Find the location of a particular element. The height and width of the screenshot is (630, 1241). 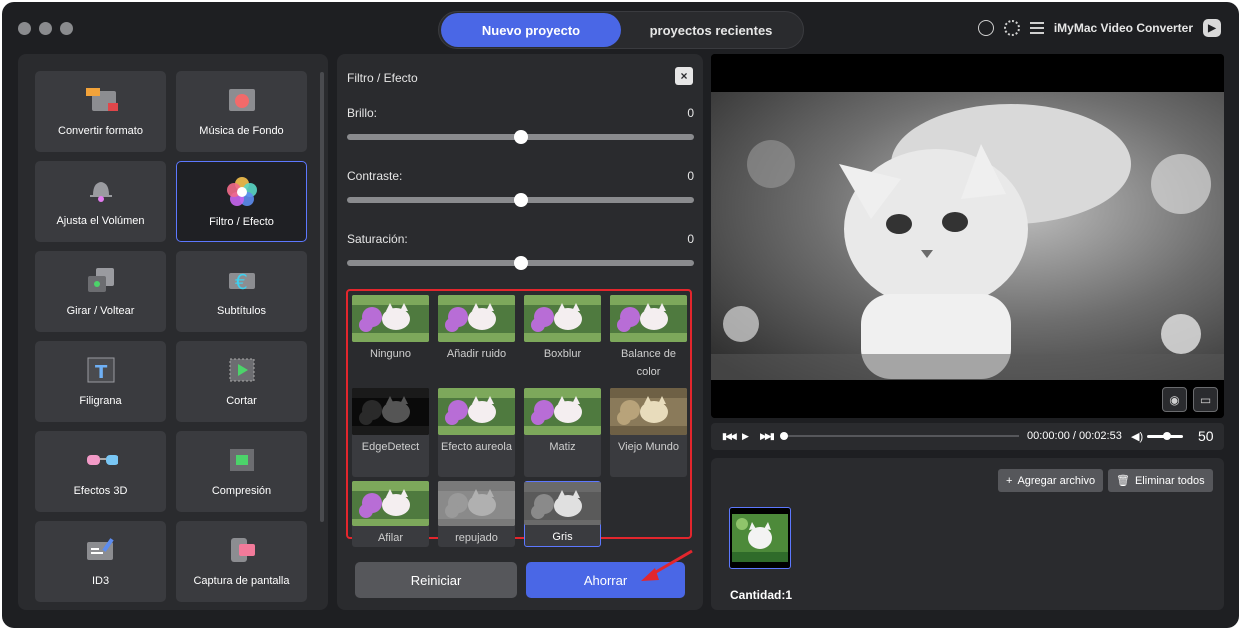

close-icon: × is located at coordinates (684, 76).